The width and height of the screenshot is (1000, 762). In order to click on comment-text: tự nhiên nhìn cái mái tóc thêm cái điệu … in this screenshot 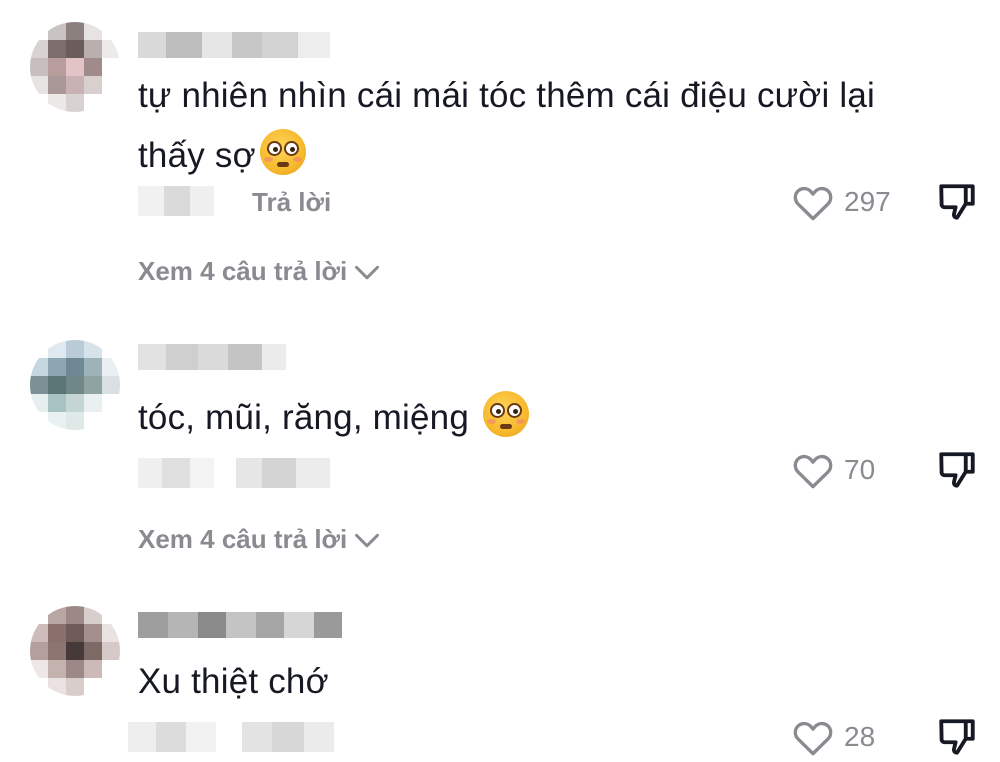, I will do `click(538, 126)`.